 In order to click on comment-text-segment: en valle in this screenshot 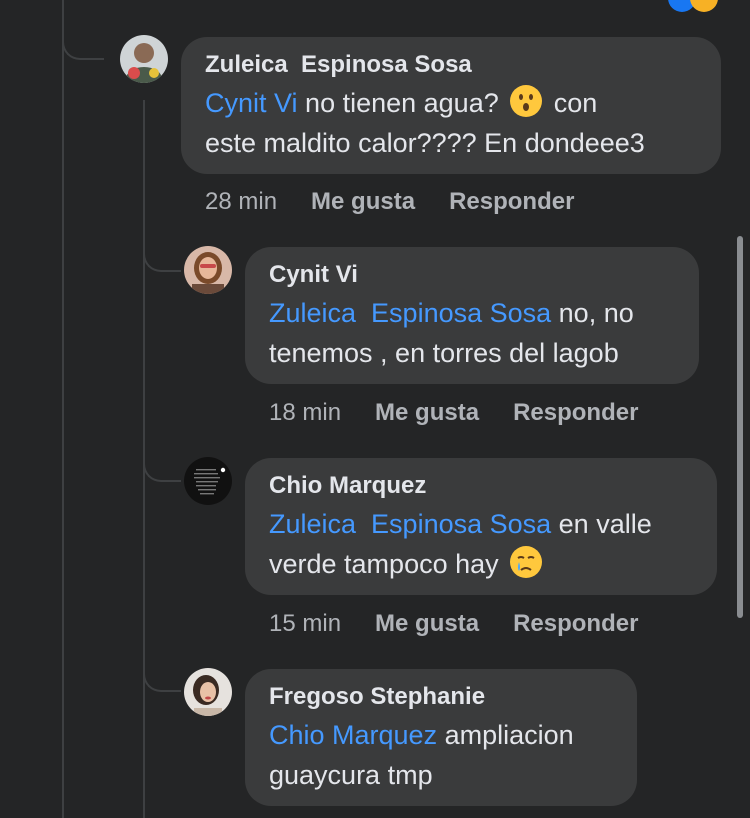, I will do `click(601, 524)`.